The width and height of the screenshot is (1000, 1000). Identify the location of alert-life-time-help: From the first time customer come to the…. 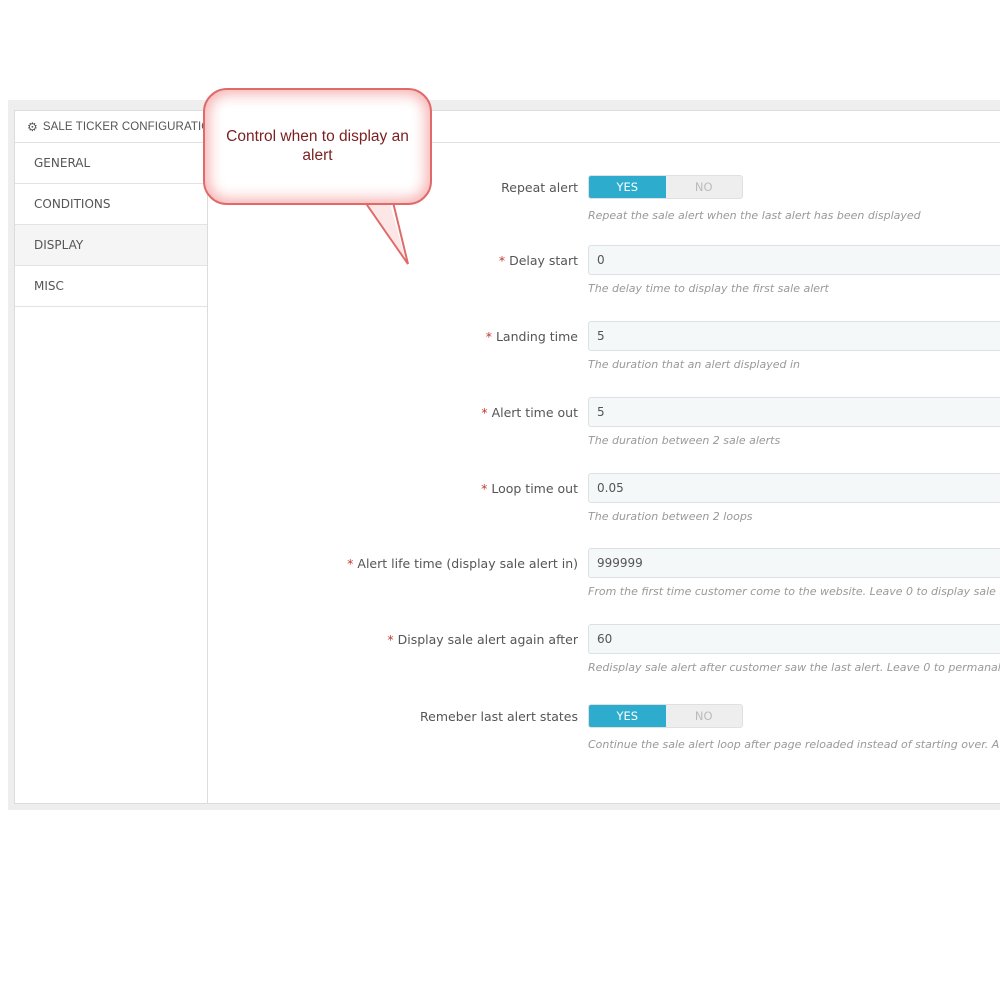
(794, 591).